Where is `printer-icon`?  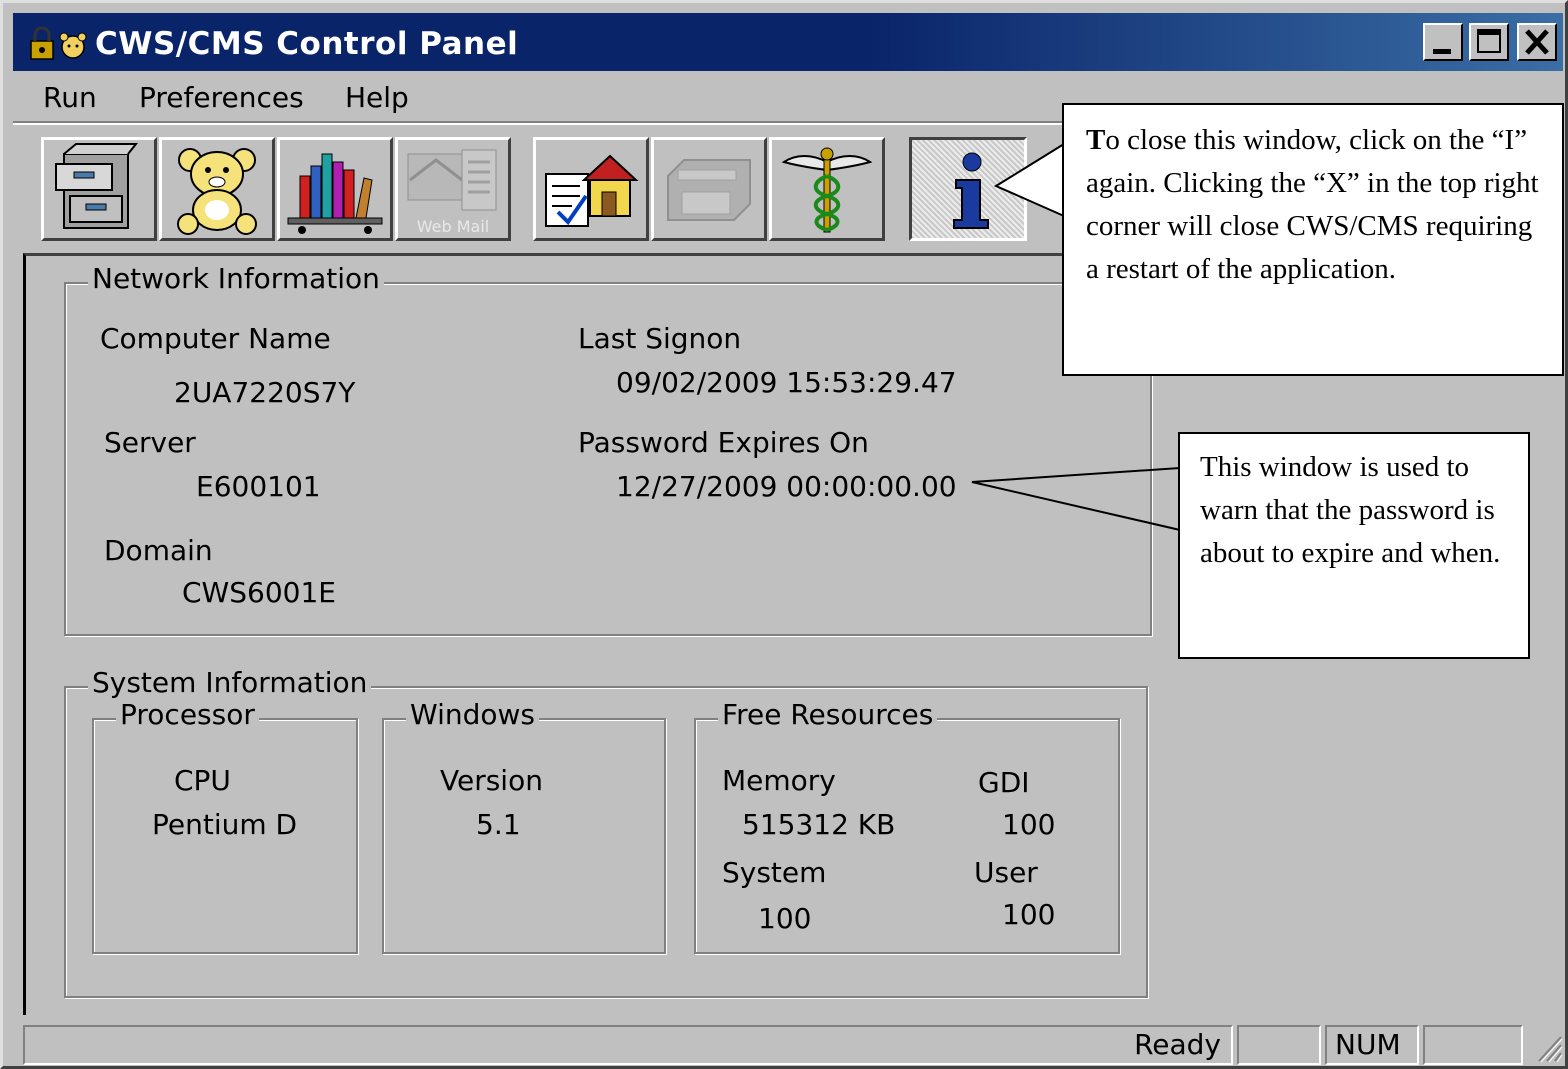 printer-icon is located at coordinates (709, 190).